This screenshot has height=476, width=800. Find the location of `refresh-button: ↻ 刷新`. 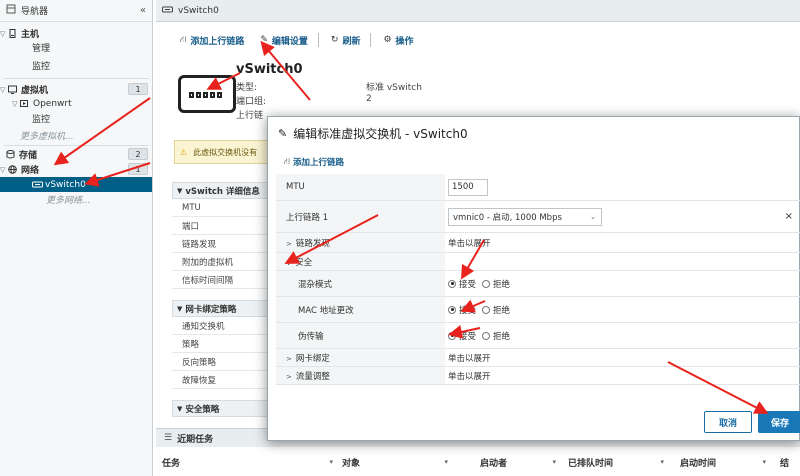

refresh-button: ↻ 刷新 is located at coordinates (346, 40).